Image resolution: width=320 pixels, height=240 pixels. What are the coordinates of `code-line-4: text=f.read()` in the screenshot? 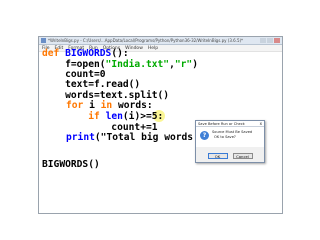 It's located at (91, 84).